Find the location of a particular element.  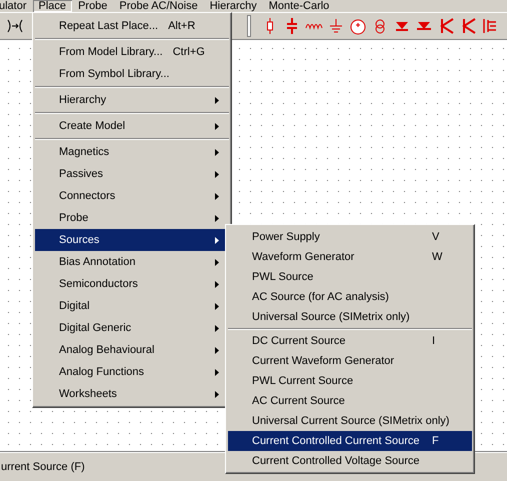

menu-item: Current Waveform Generator is located at coordinates (350, 361).